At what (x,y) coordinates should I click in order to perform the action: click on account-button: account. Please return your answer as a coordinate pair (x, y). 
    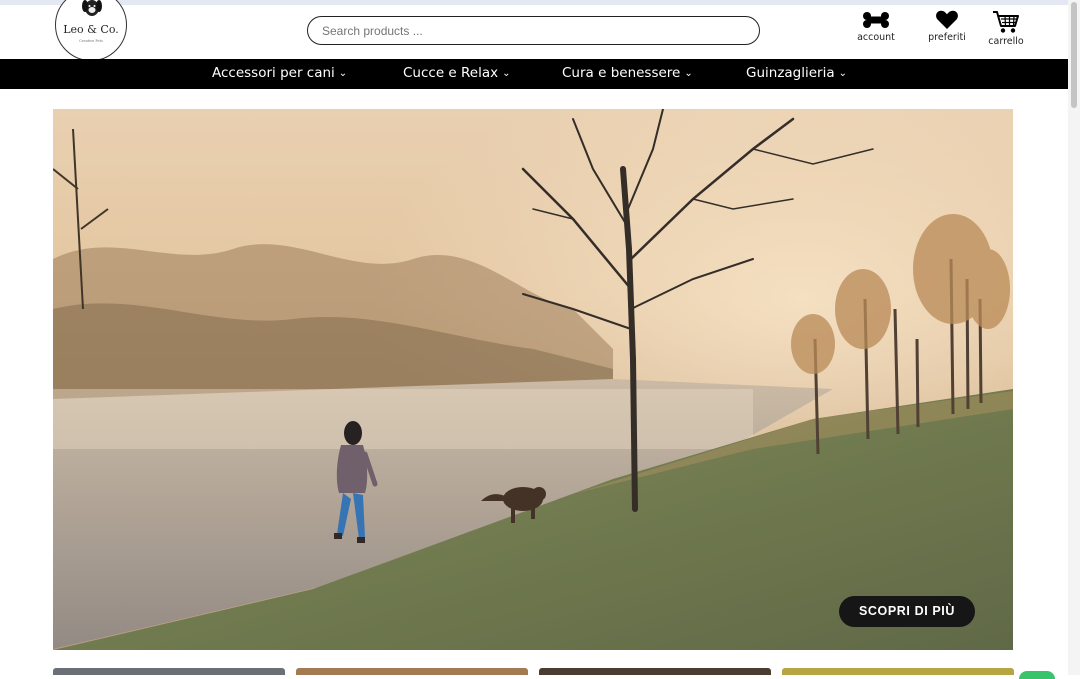
    Looking at the image, I should click on (876, 26).